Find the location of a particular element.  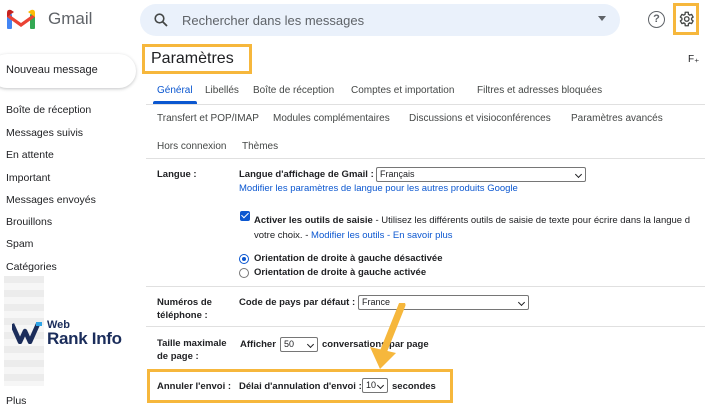

compose-label: Nouveau message is located at coordinates (52, 70).